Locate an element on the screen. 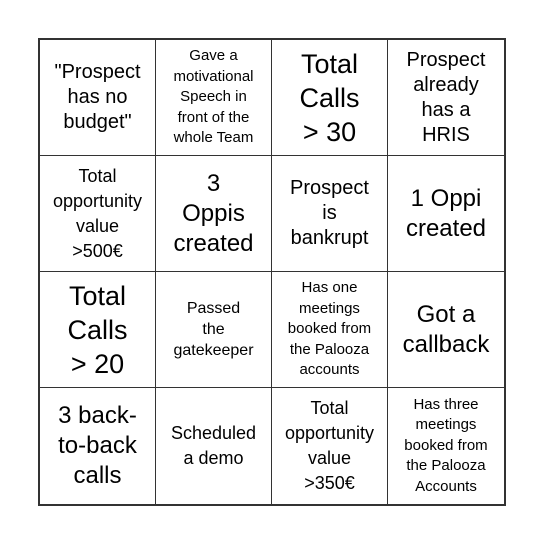 The height and width of the screenshot is (544, 544). bingo-cell-4: Prospect already has a HRIS is located at coordinates (446, 98).